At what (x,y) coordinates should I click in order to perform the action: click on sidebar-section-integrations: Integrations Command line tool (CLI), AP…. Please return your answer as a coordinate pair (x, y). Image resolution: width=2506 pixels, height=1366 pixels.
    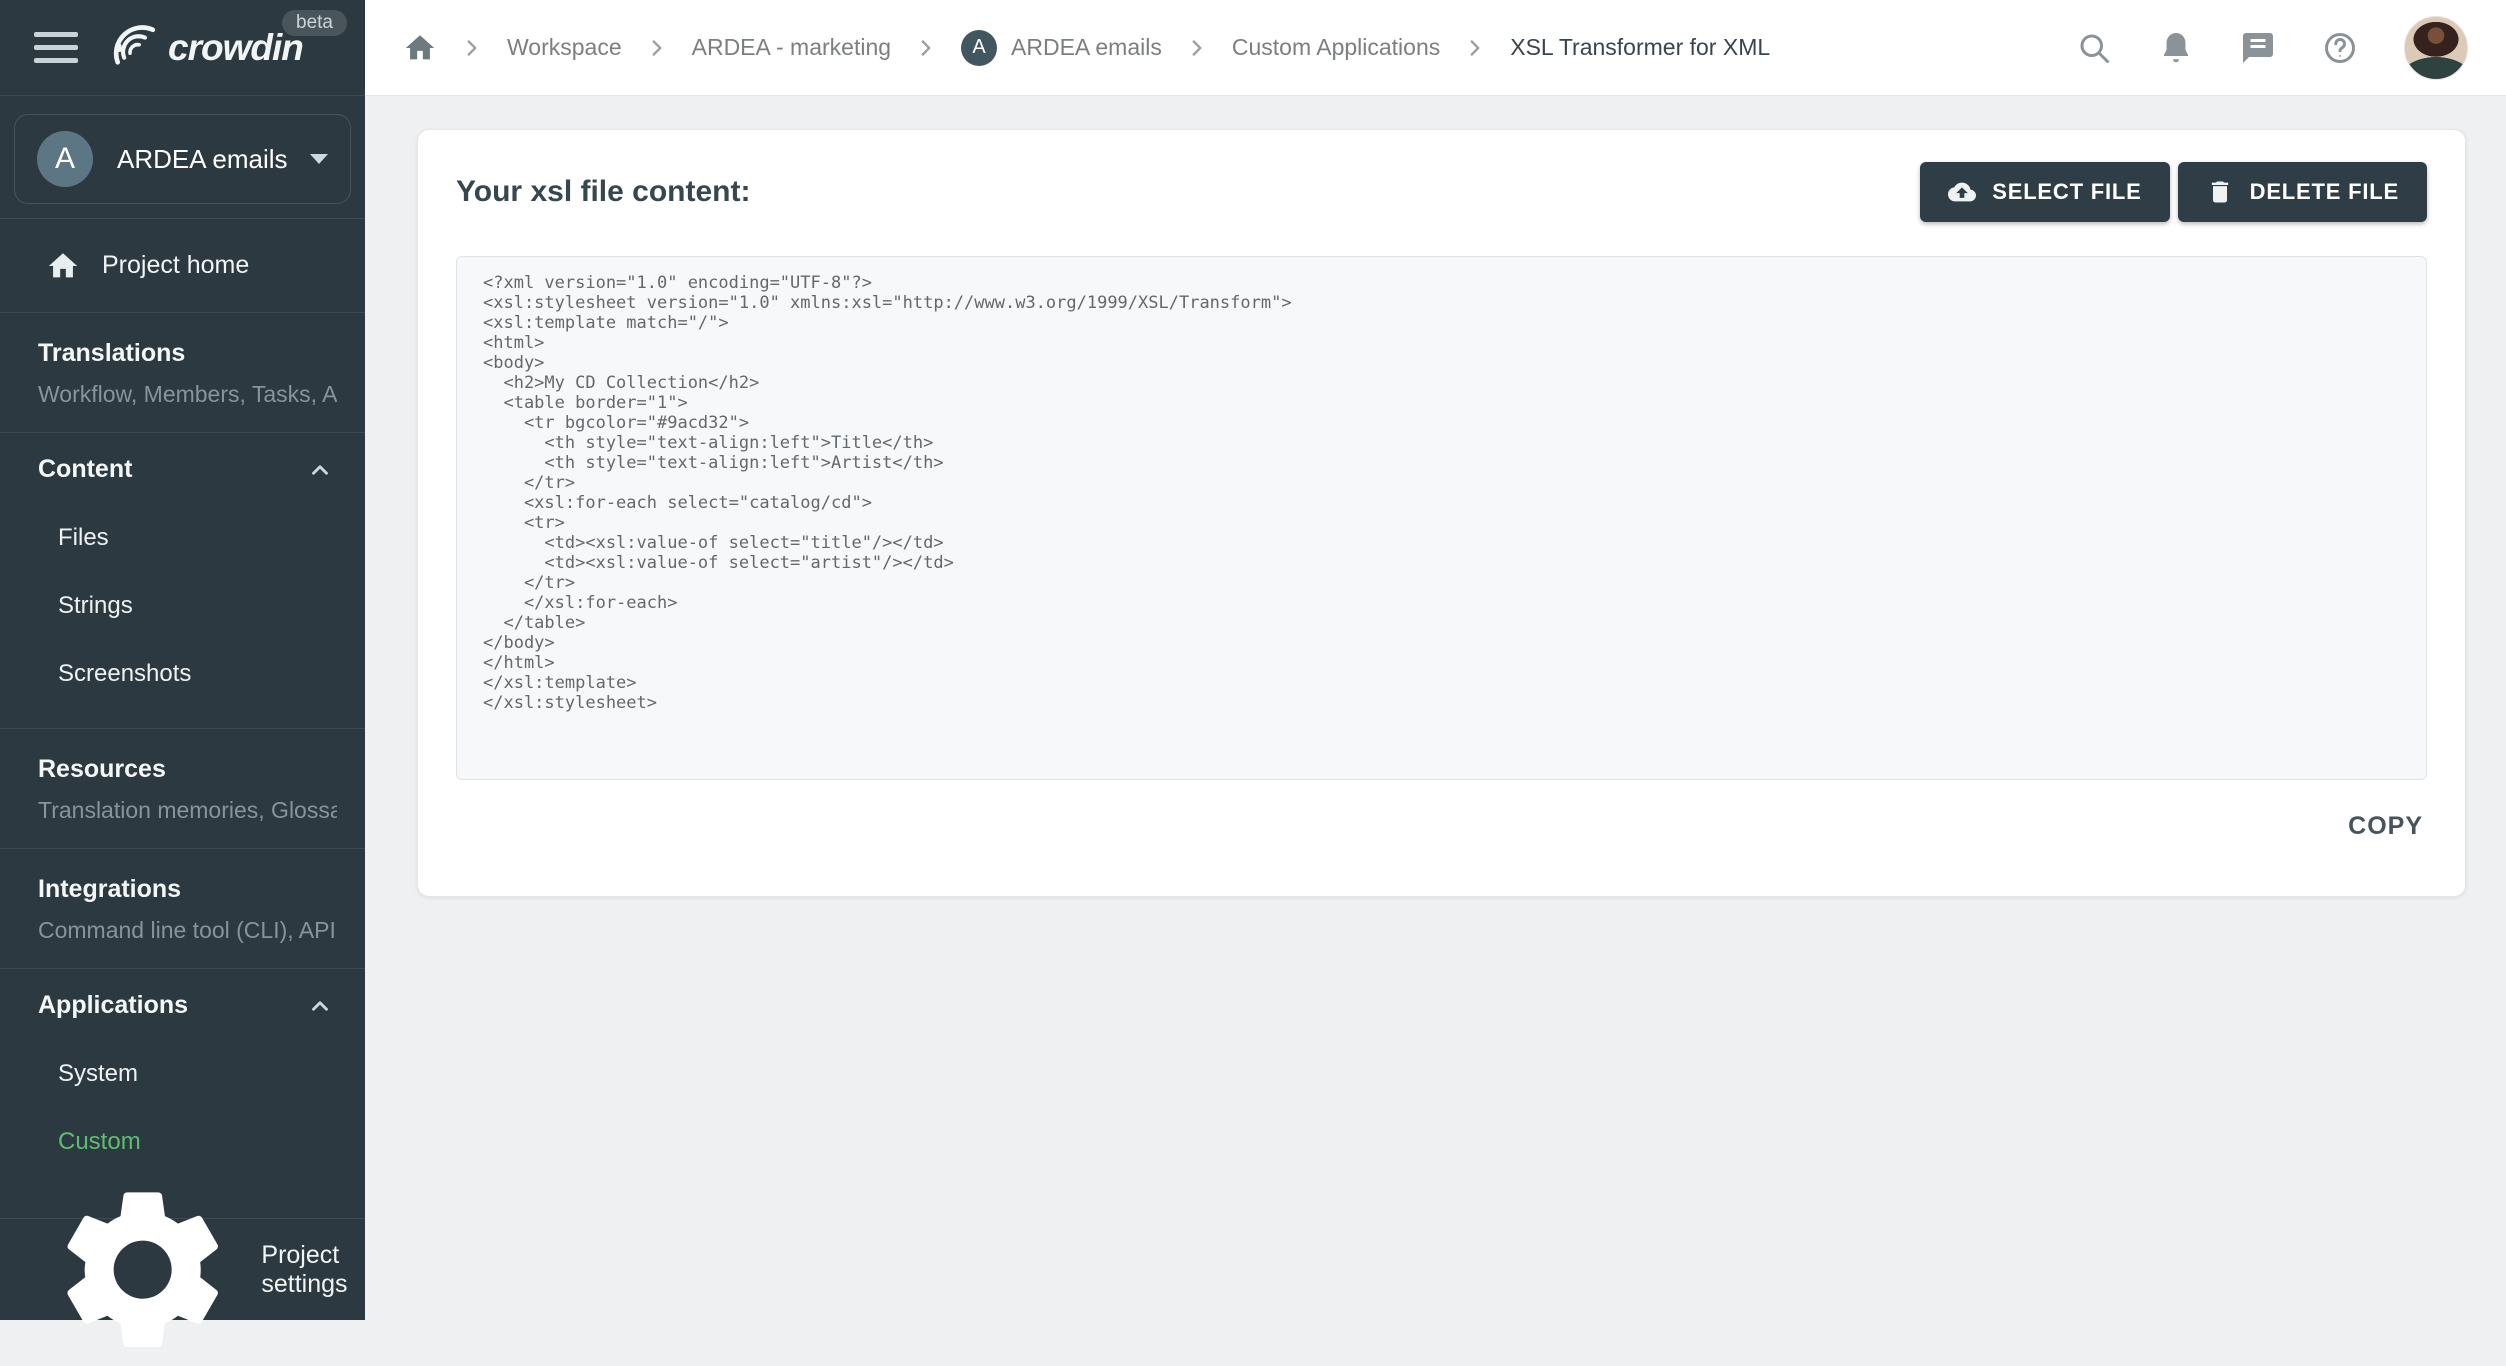
    Looking at the image, I should click on (182, 909).